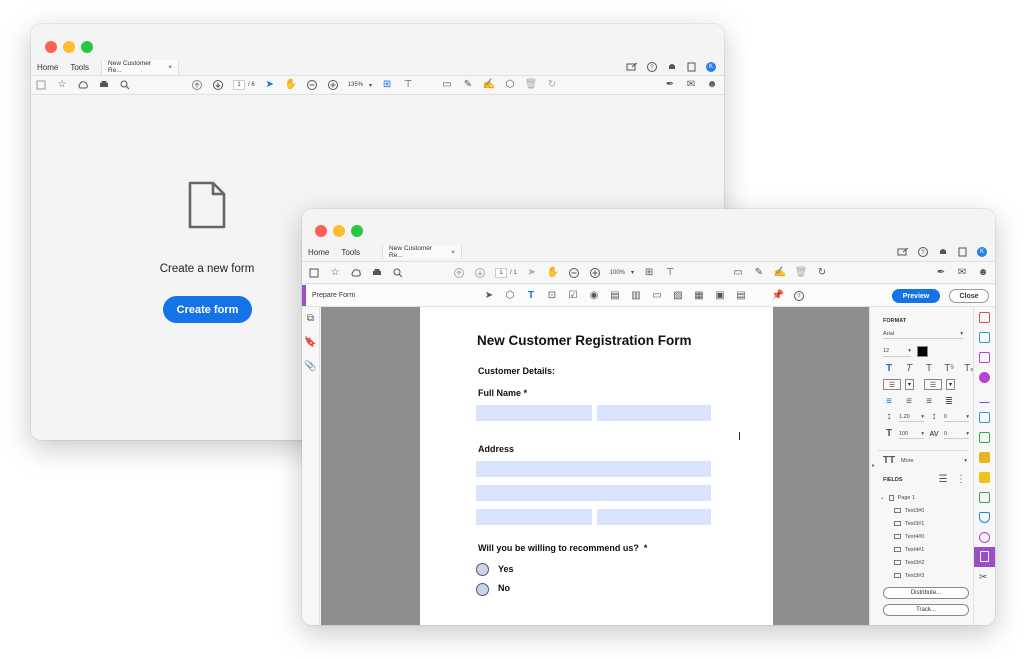  I want to click on radio-tool-icon: ◉, so click(594, 296).